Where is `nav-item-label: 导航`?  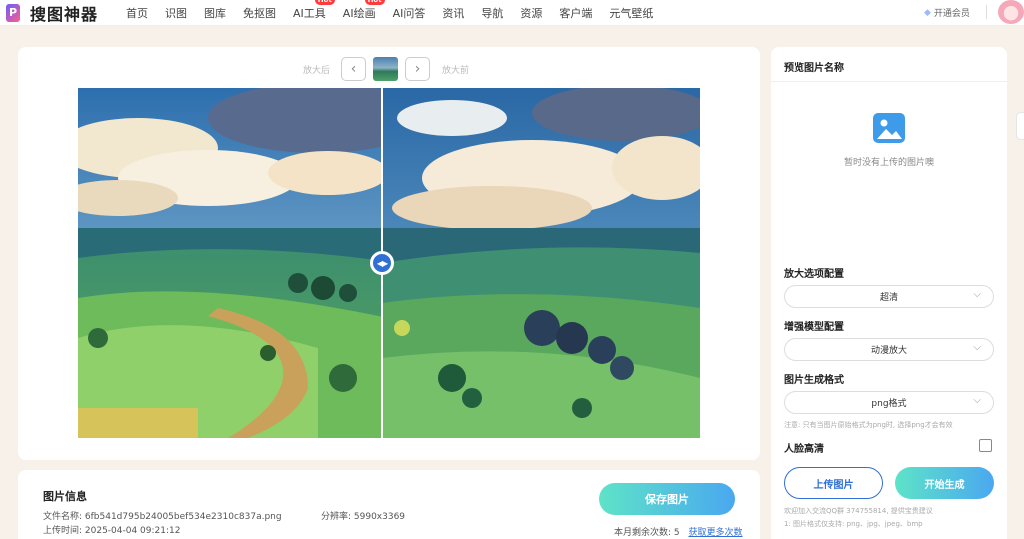 nav-item-label: 导航 is located at coordinates (492, 13).